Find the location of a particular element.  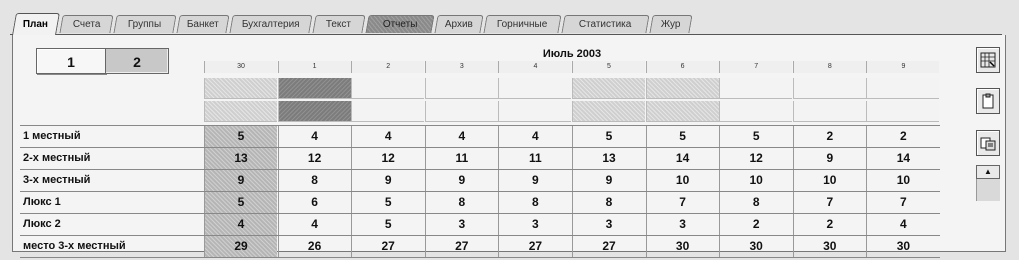

tab-1: Счета is located at coordinates (86, 24).